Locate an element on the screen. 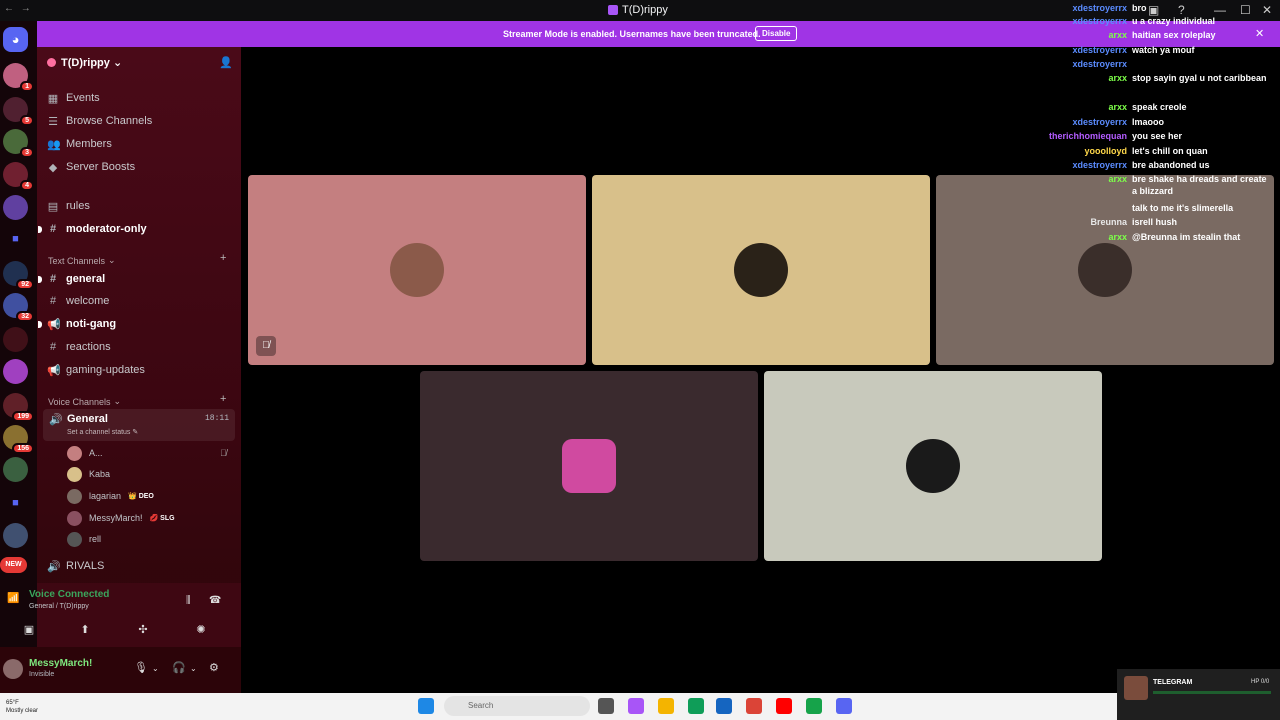 Image resolution: width=1280 pixels, height=720 pixels. server-icon: 32 is located at coordinates (18, 307).